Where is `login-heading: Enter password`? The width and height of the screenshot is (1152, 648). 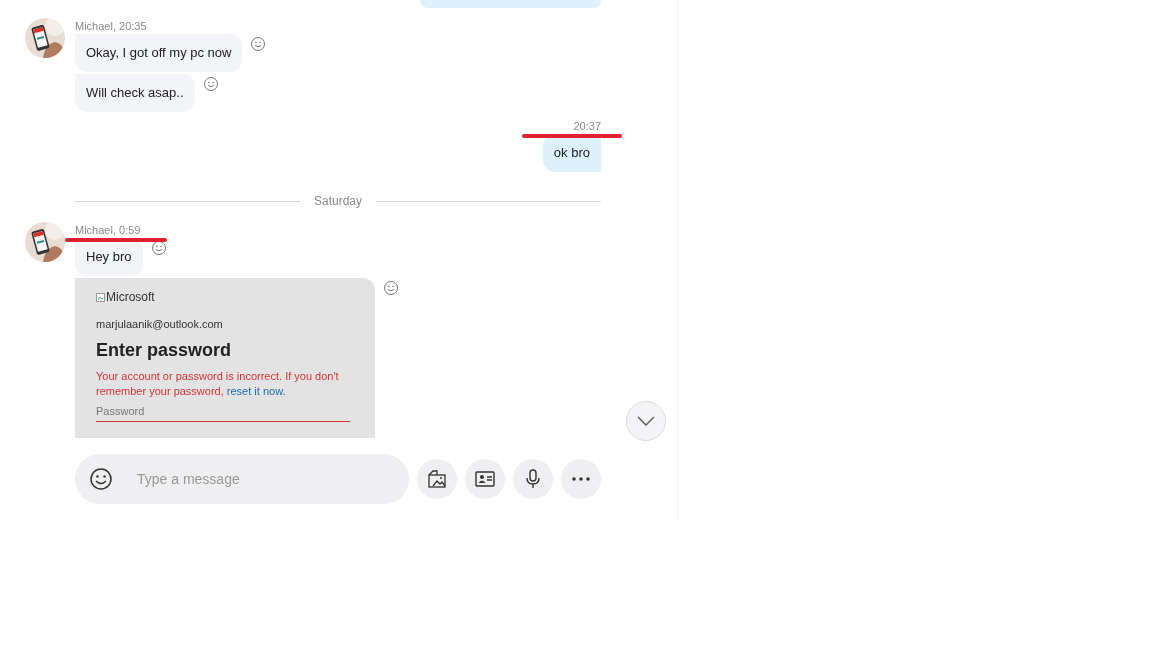
login-heading: Enter password is located at coordinates (164, 350).